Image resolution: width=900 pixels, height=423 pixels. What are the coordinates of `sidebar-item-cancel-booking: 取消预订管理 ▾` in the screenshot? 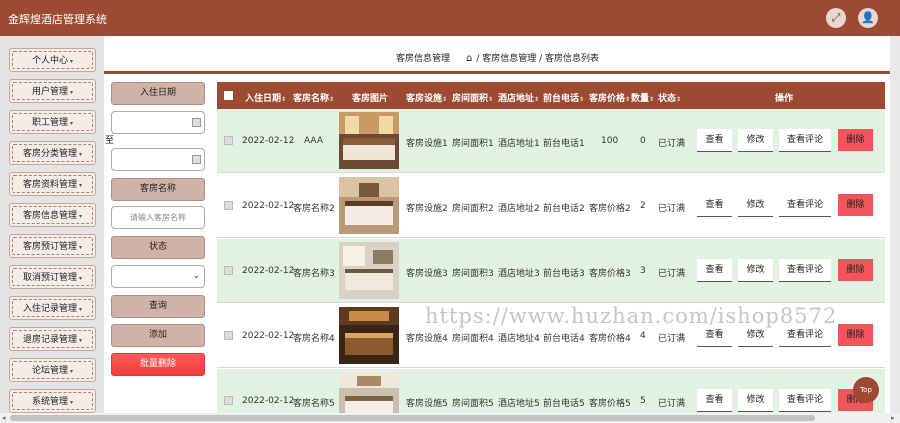 It's located at (52, 277).